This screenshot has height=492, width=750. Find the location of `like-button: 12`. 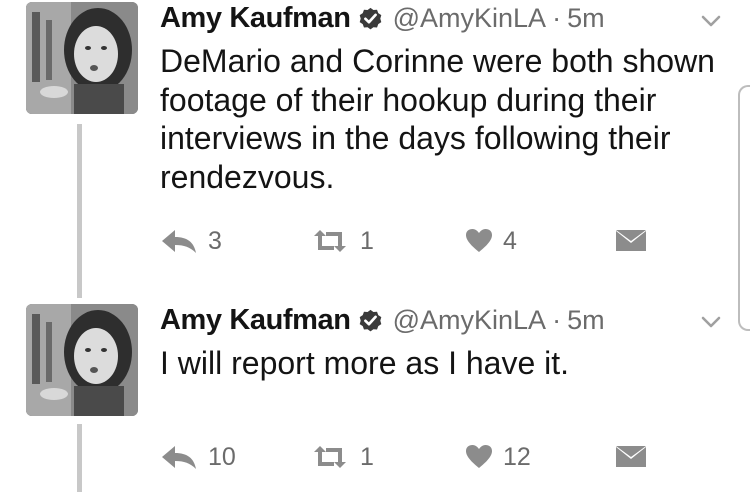

like-button: 12 is located at coordinates (498, 457).